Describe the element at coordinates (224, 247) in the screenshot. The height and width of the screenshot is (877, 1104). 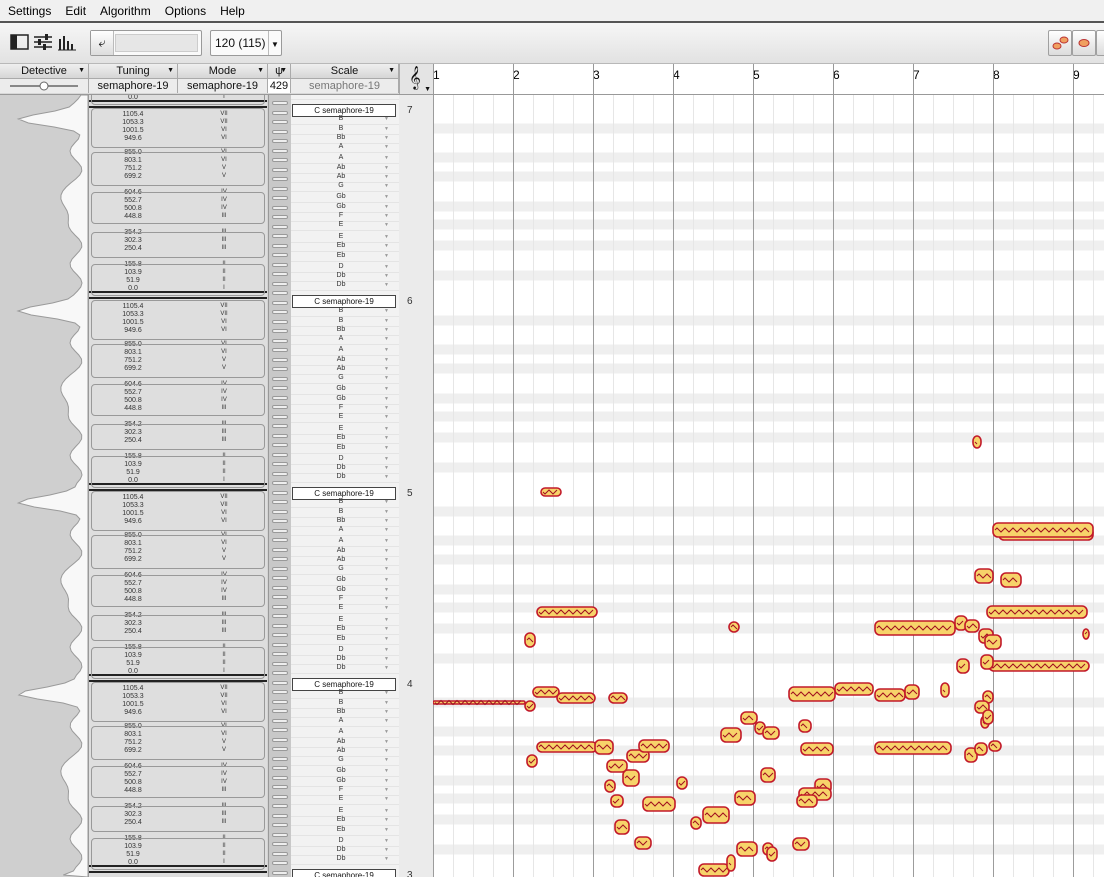
I see `mode-degree: III` at that location.